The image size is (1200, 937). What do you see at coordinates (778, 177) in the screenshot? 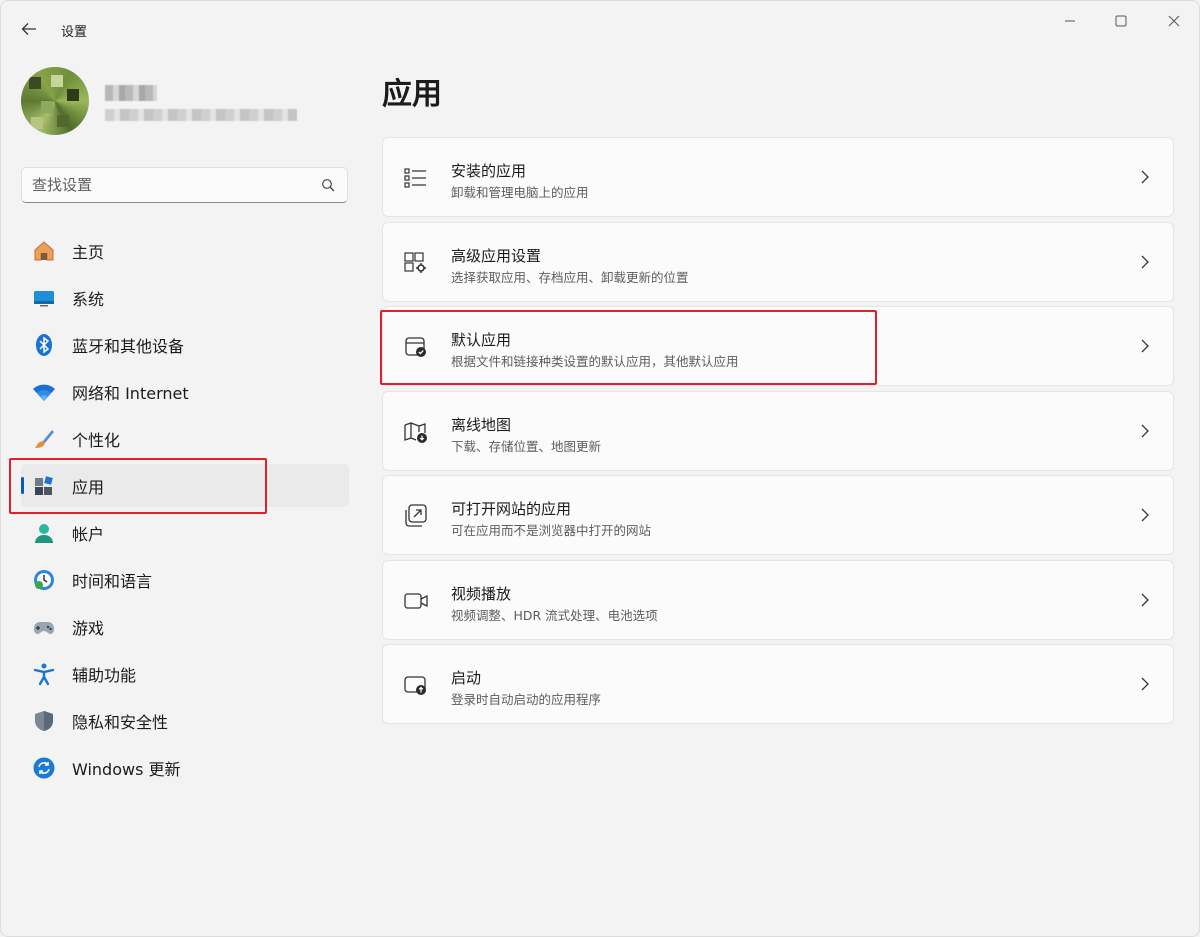
I see `card-installed-apps: 安装的应用 卸载和管理电脑上的应用` at bounding box center [778, 177].